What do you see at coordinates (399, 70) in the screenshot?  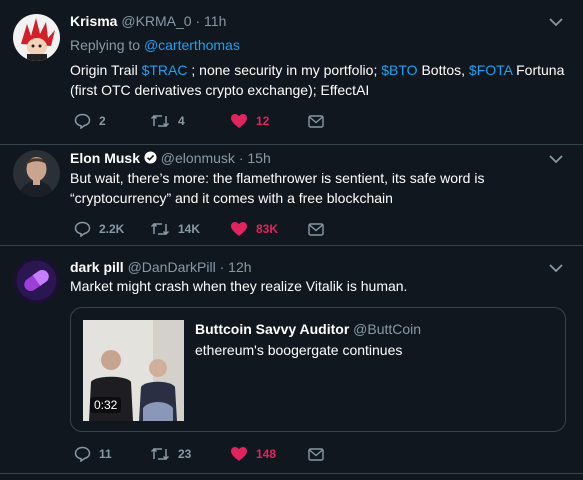 I see `cashtag-link: $BTO` at bounding box center [399, 70].